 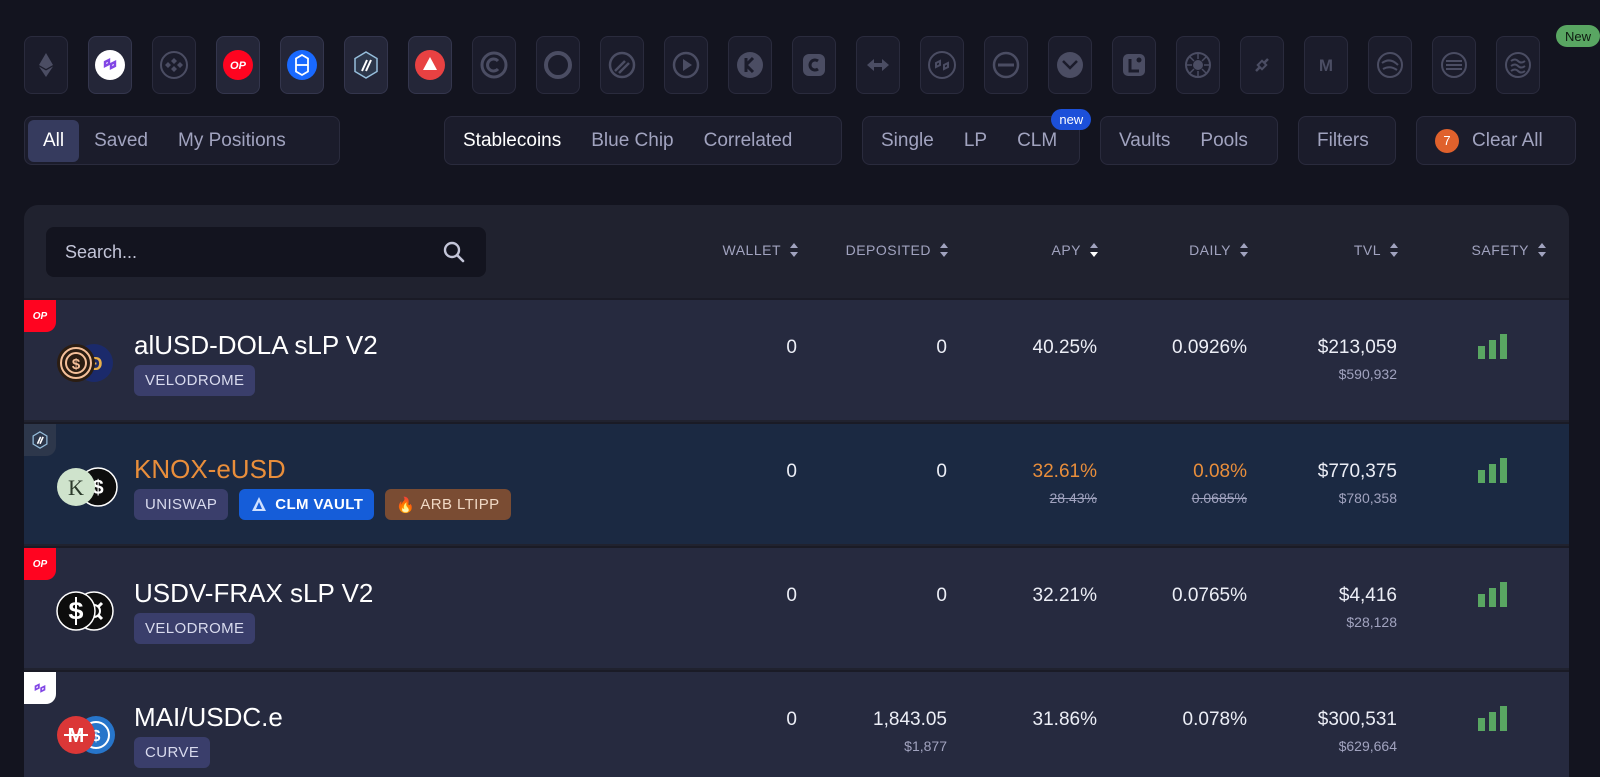 I want to click on tvl-column-header: TVL, so click(x=1376, y=250).